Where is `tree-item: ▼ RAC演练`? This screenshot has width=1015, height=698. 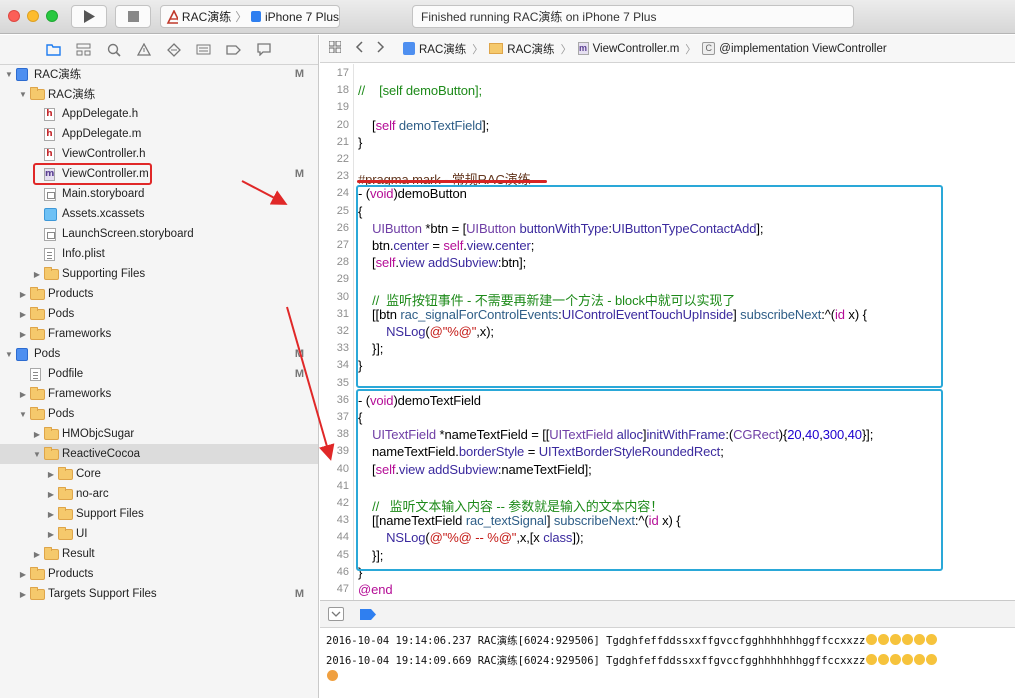 tree-item: ▼ RAC演练 is located at coordinates (159, 94).